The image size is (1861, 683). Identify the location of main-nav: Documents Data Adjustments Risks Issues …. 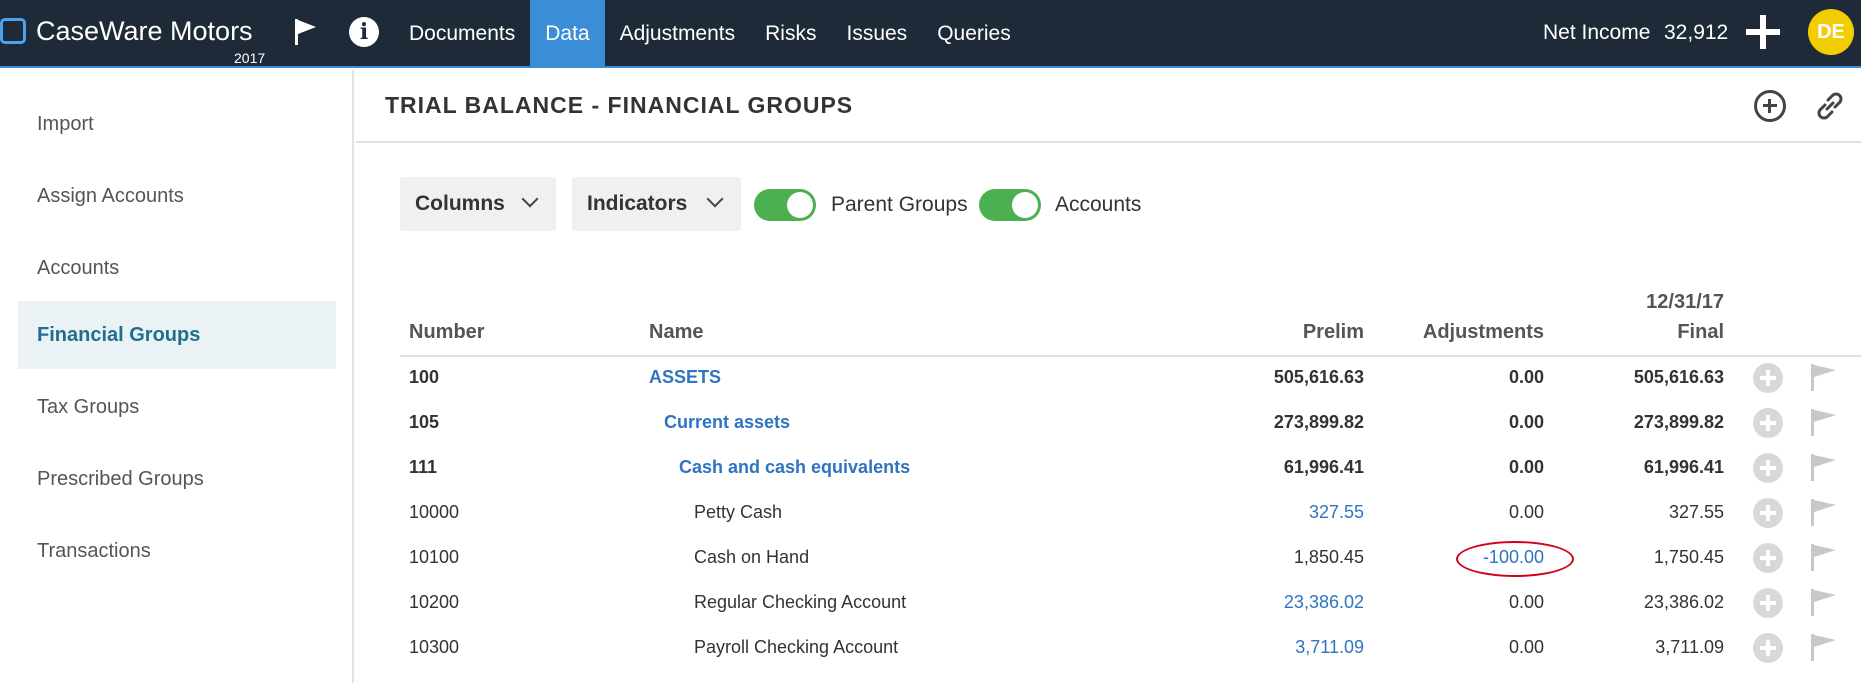
(710, 34).